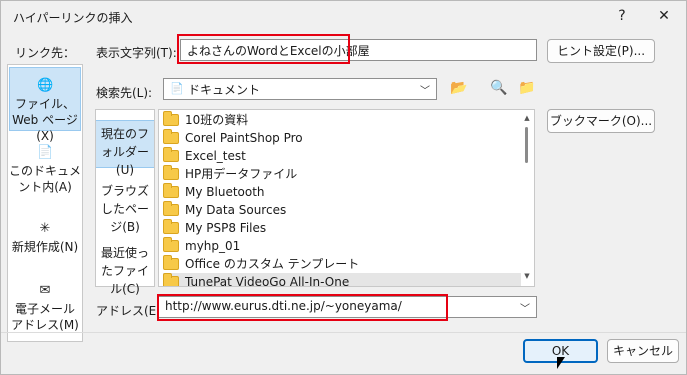 The width and height of the screenshot is (687, 375). Describe the element at coordinates (342, 138) in the screenshot. I see `list-item: Corel PaintShop Pro` at that location.